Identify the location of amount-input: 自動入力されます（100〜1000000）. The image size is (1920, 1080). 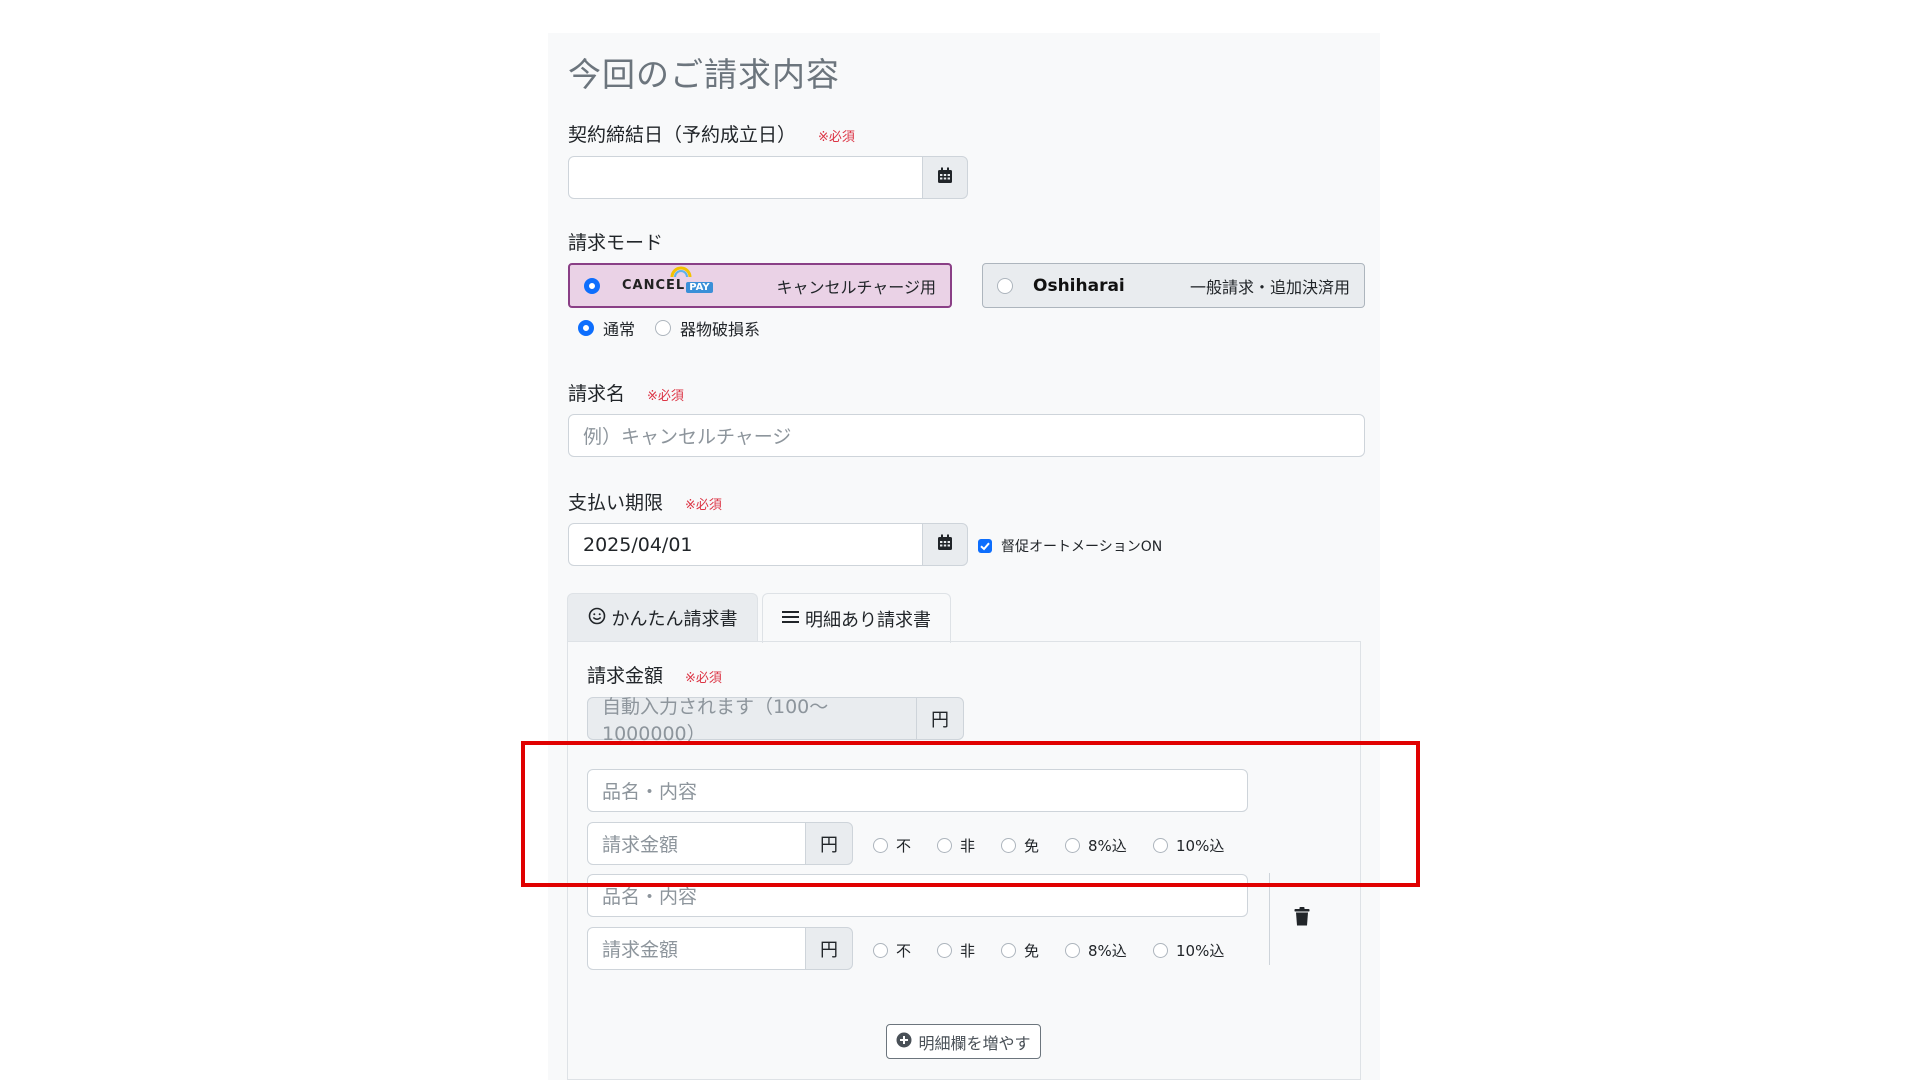
(752, 720).